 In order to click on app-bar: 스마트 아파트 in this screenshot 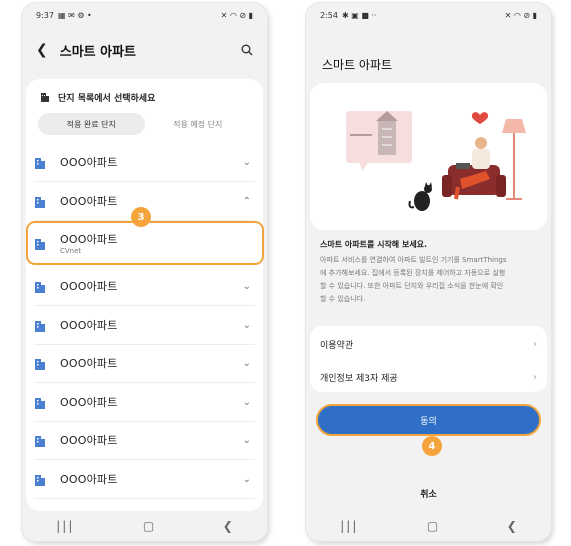, I will do `click(428, 64)`.